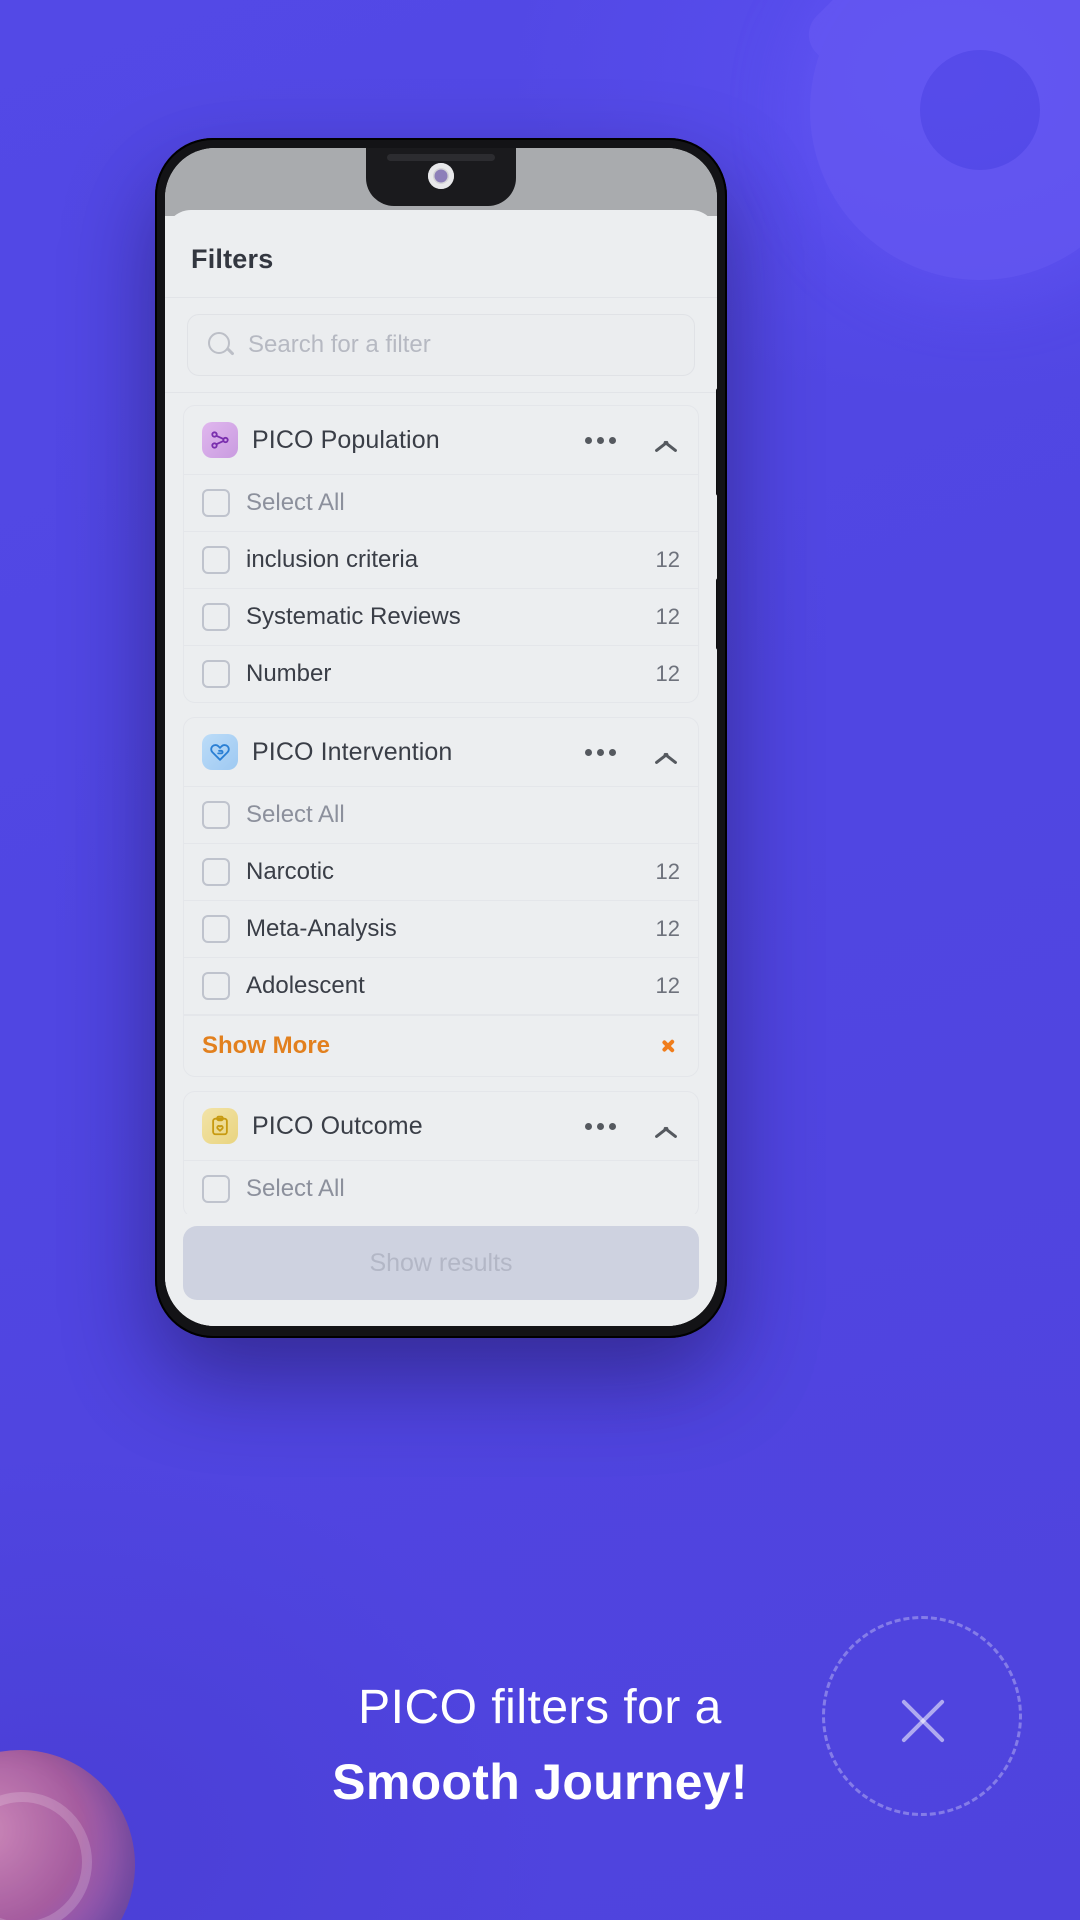  Describe the element at coordinates (441, 440) in the screenshot. I see `section-header-pico-population: PICO Population` at that location.